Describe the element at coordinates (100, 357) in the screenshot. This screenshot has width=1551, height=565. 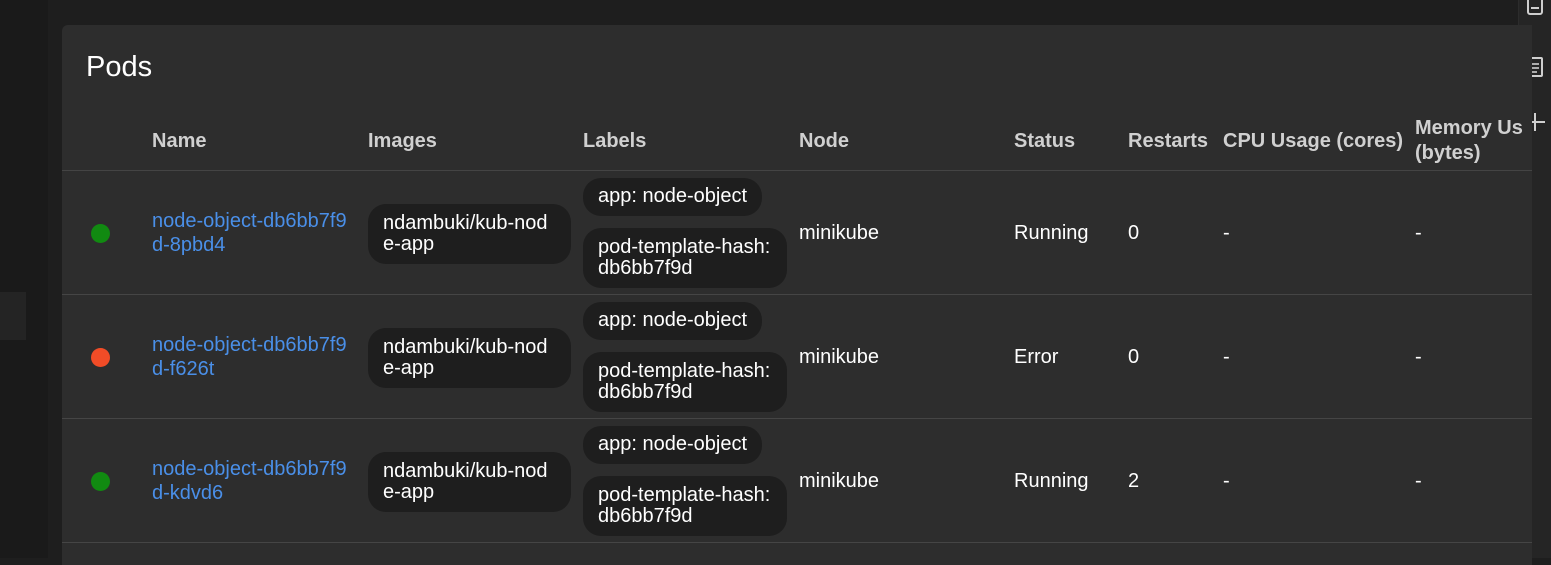
I see `red-status-dot-icon` at that location.